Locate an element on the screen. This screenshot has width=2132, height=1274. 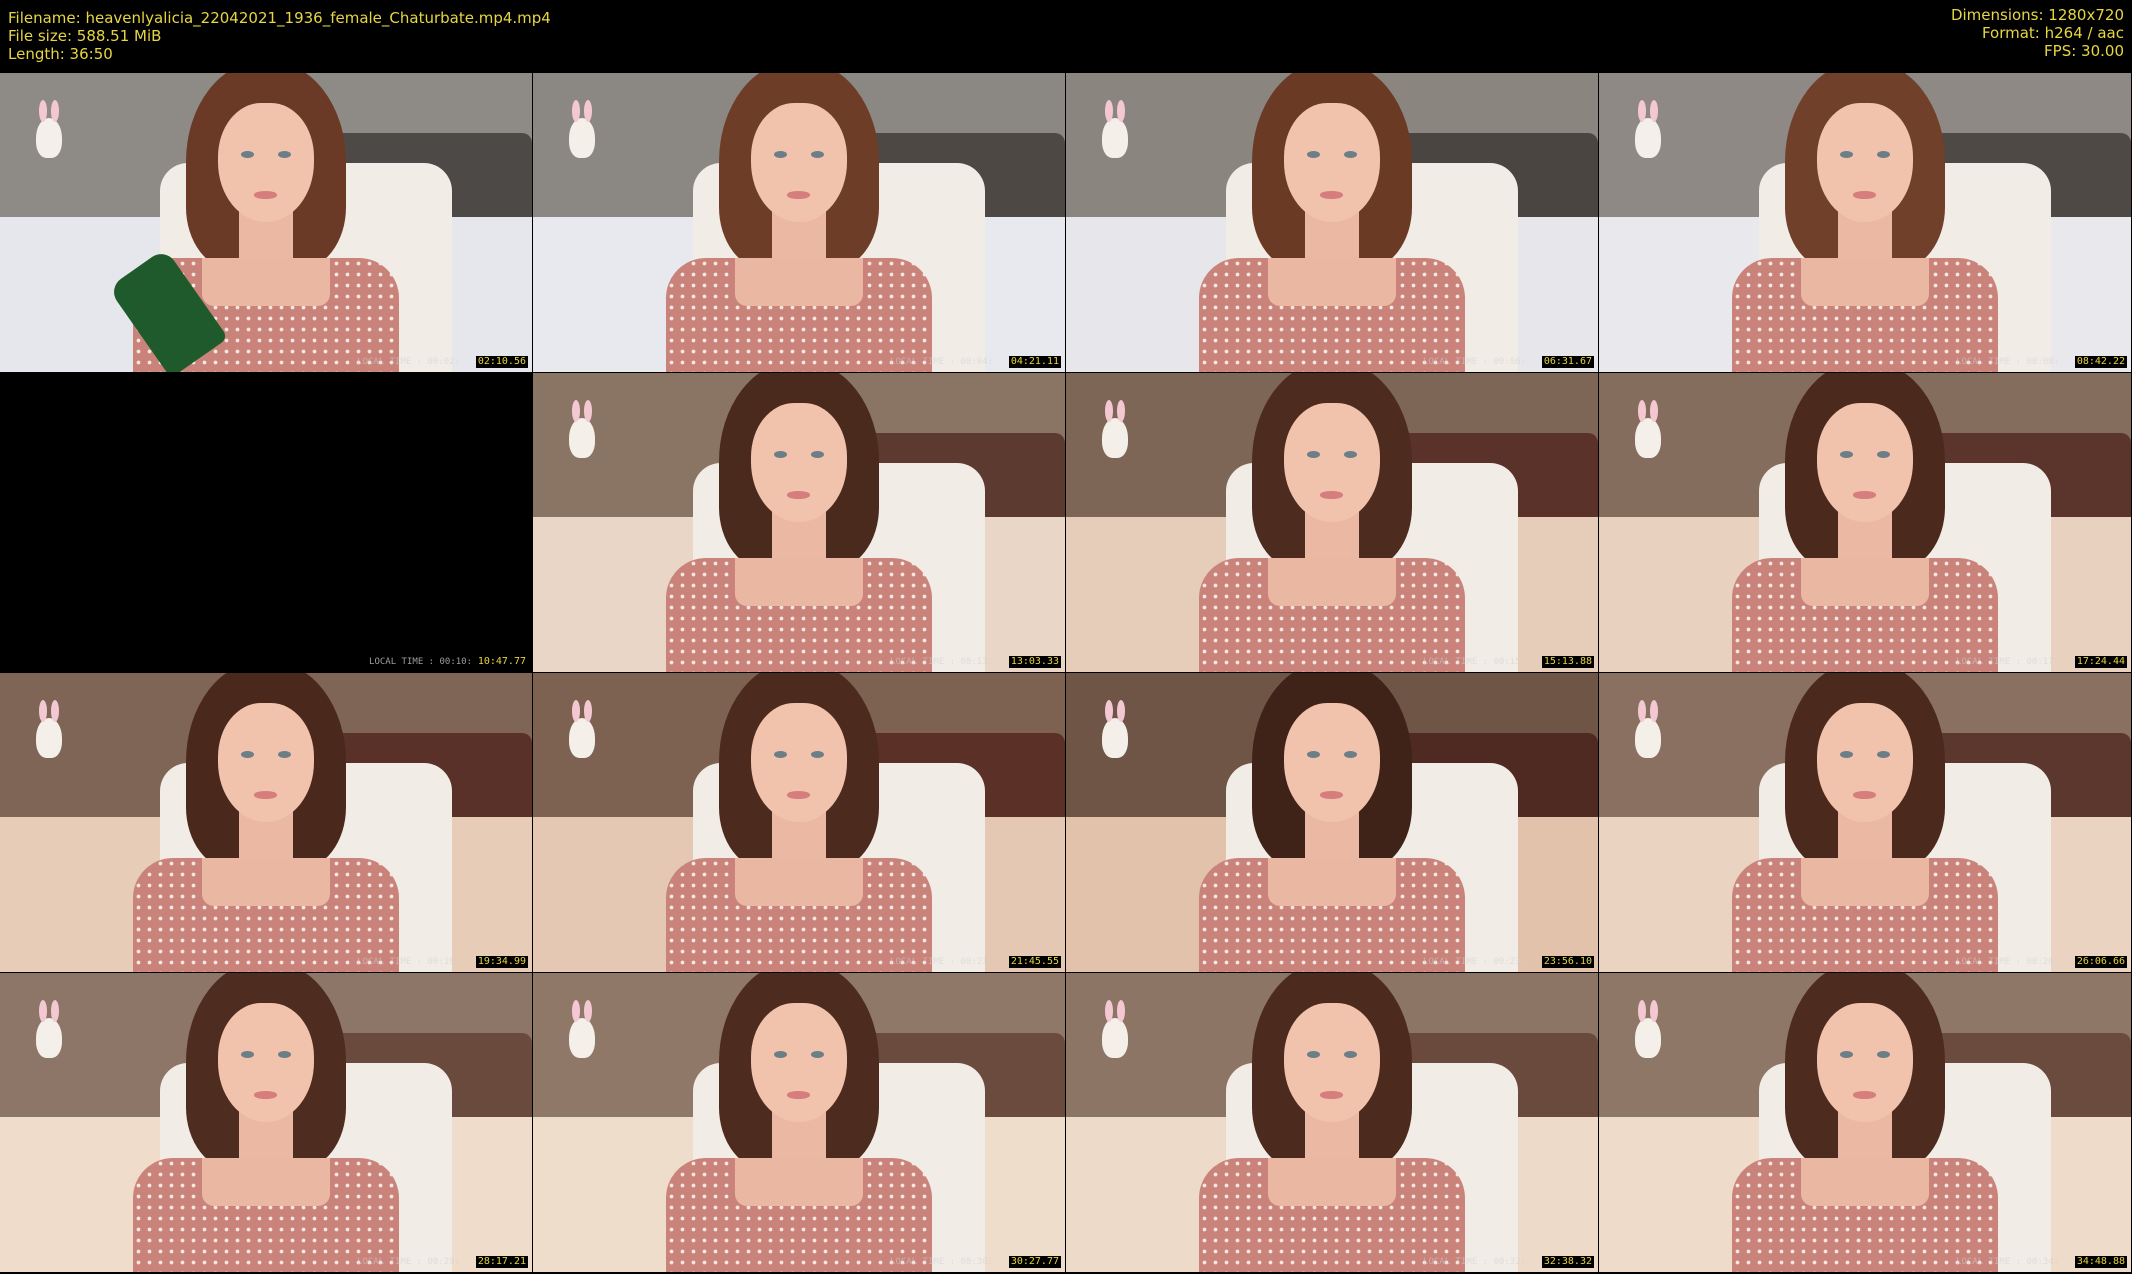
local-time-text: LOCAL TIME : 00:08: is located at coordinates (2007, 362).